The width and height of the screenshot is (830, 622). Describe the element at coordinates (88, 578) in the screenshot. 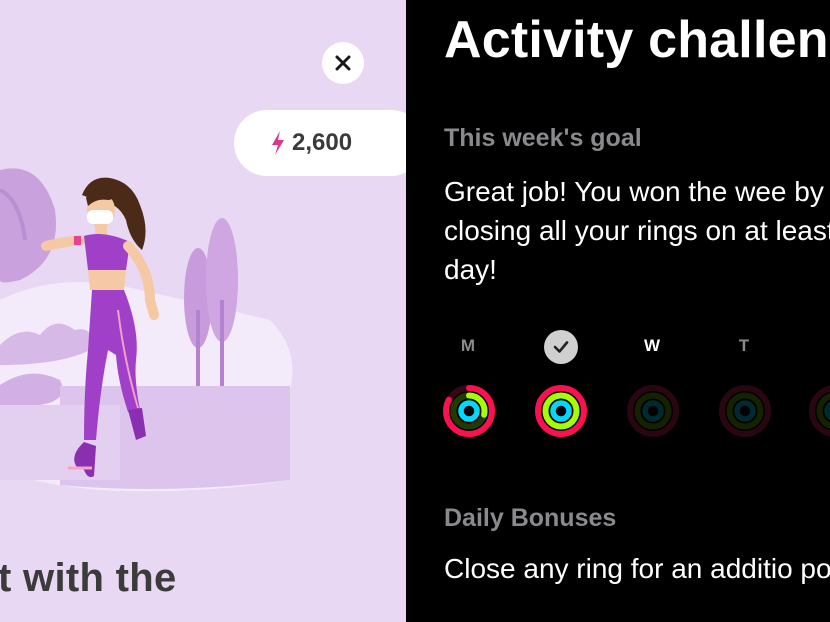

I see `promo-title: t with the` at that location.